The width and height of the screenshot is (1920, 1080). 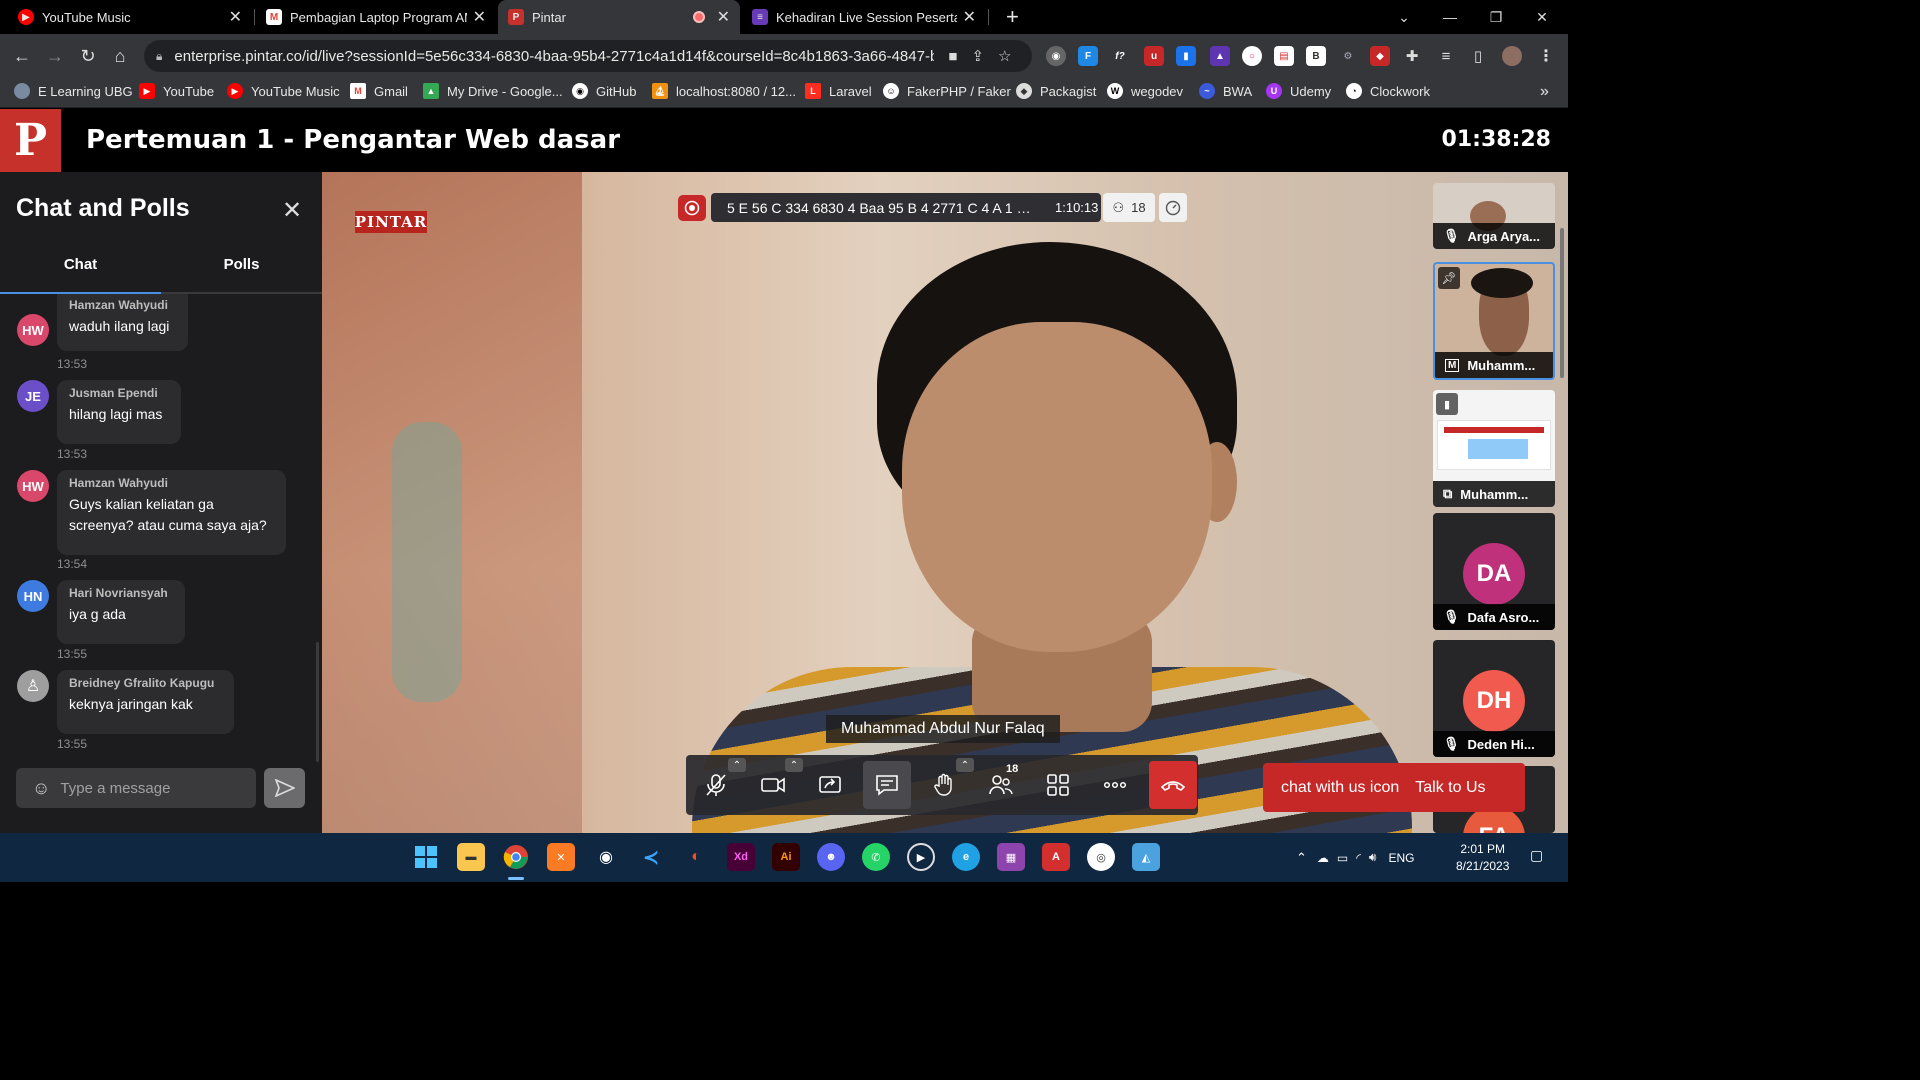 I want to click on recording-button, so click(x=692, y=208).